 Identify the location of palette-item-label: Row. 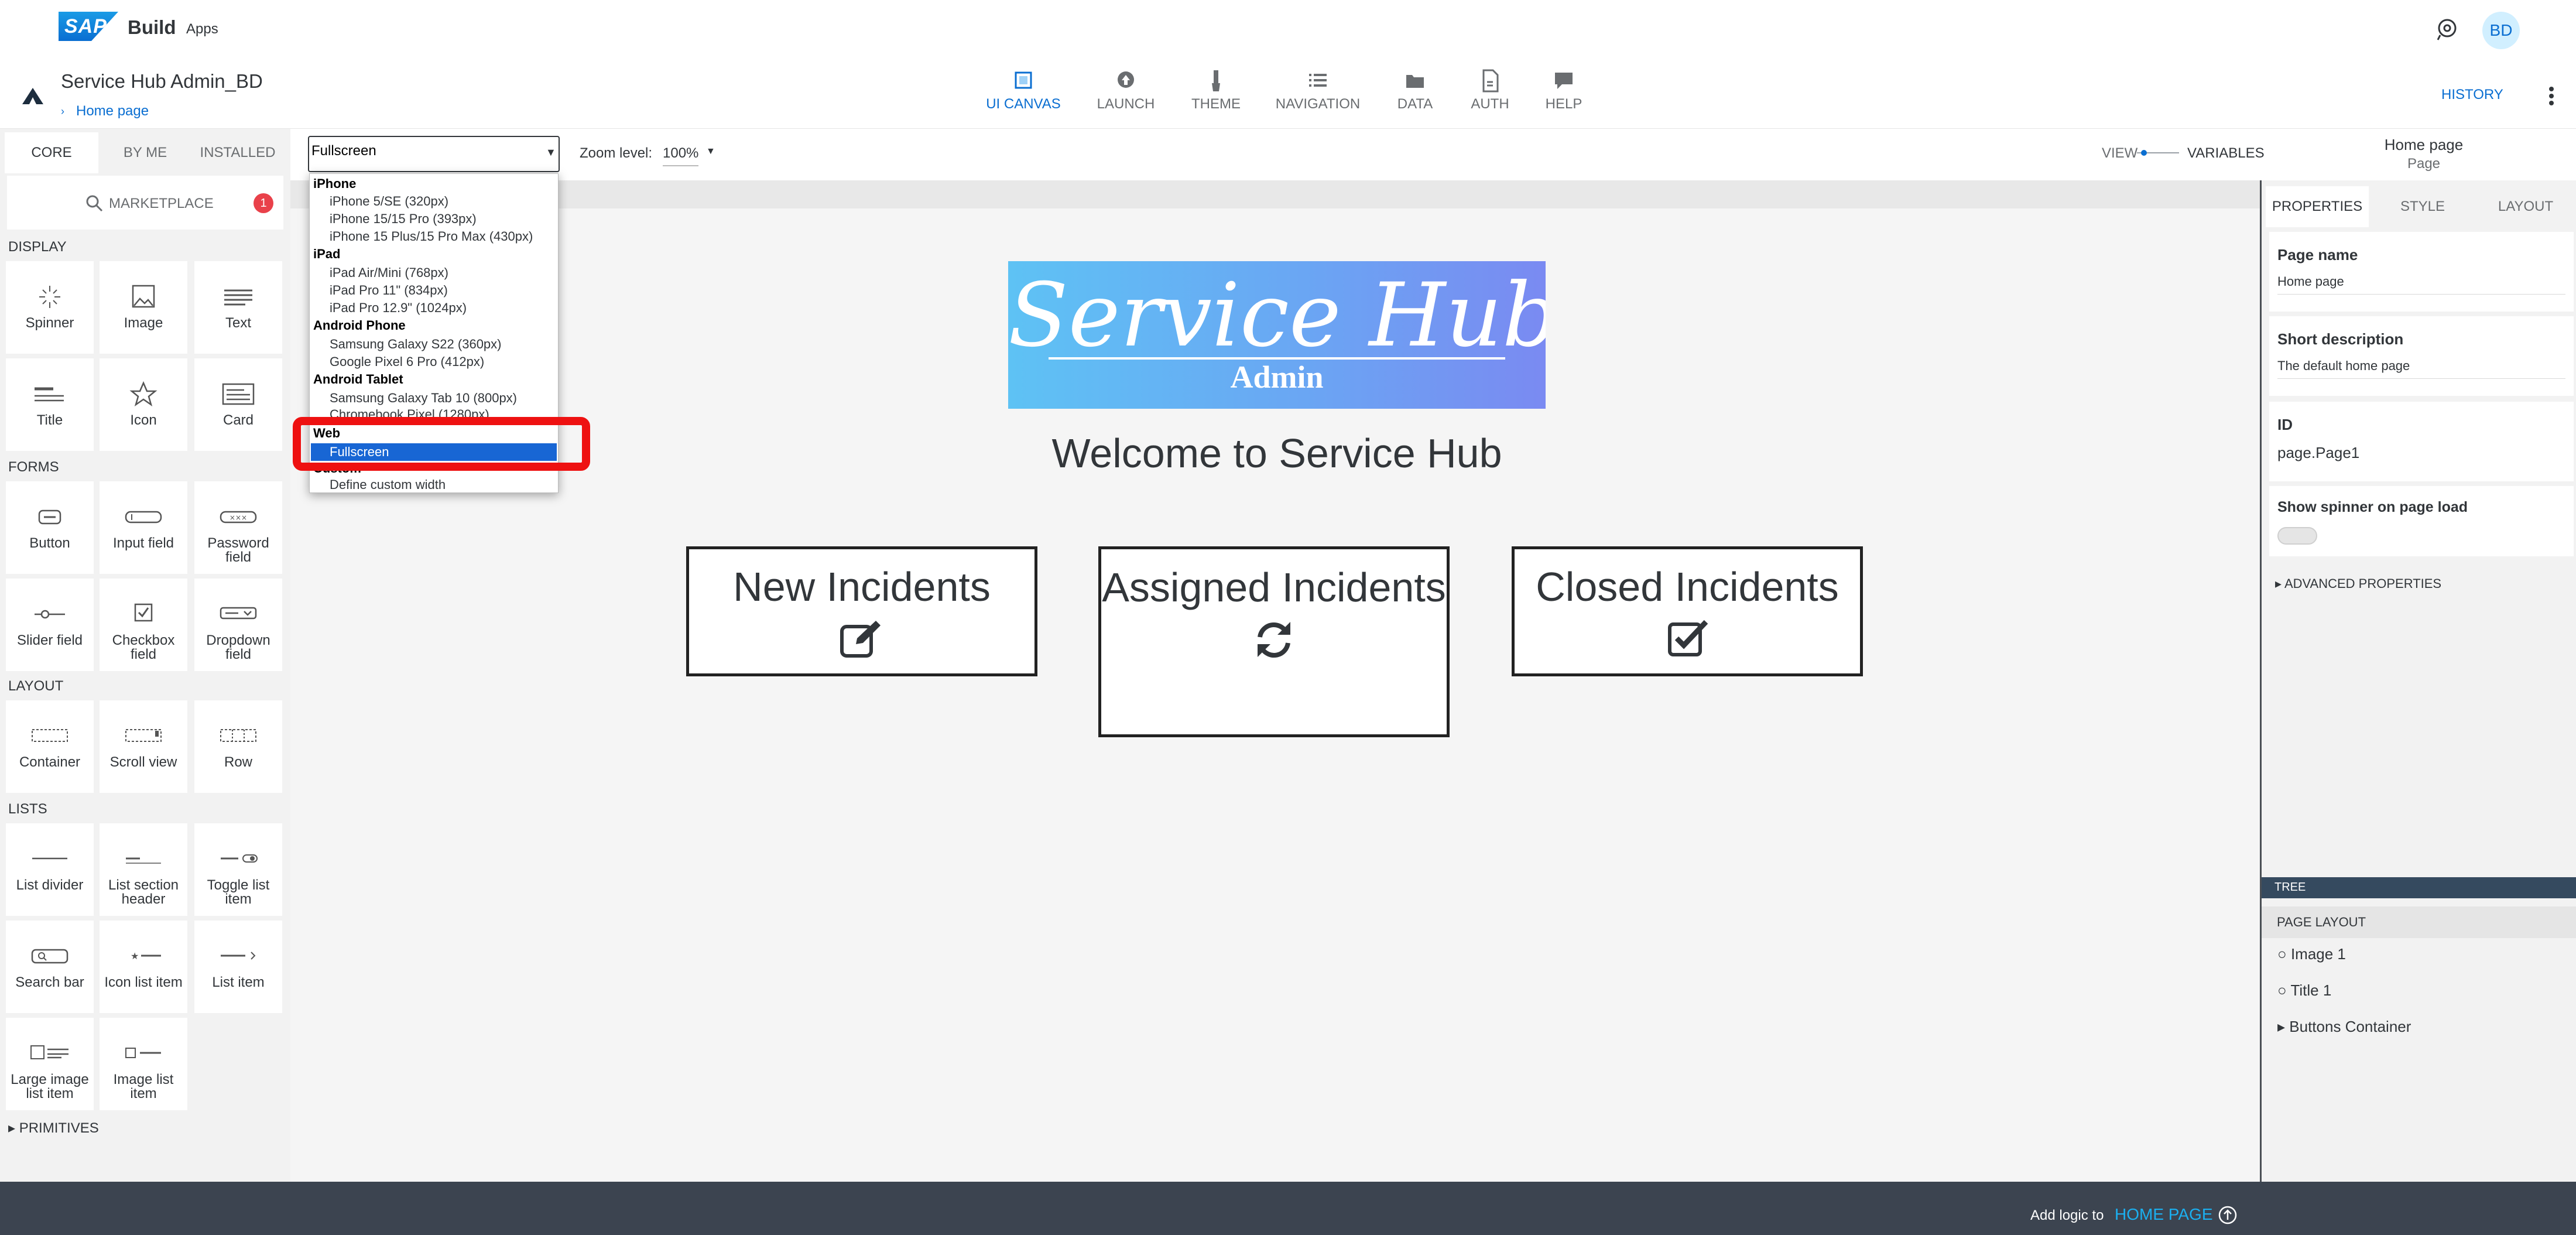
(238, 762).